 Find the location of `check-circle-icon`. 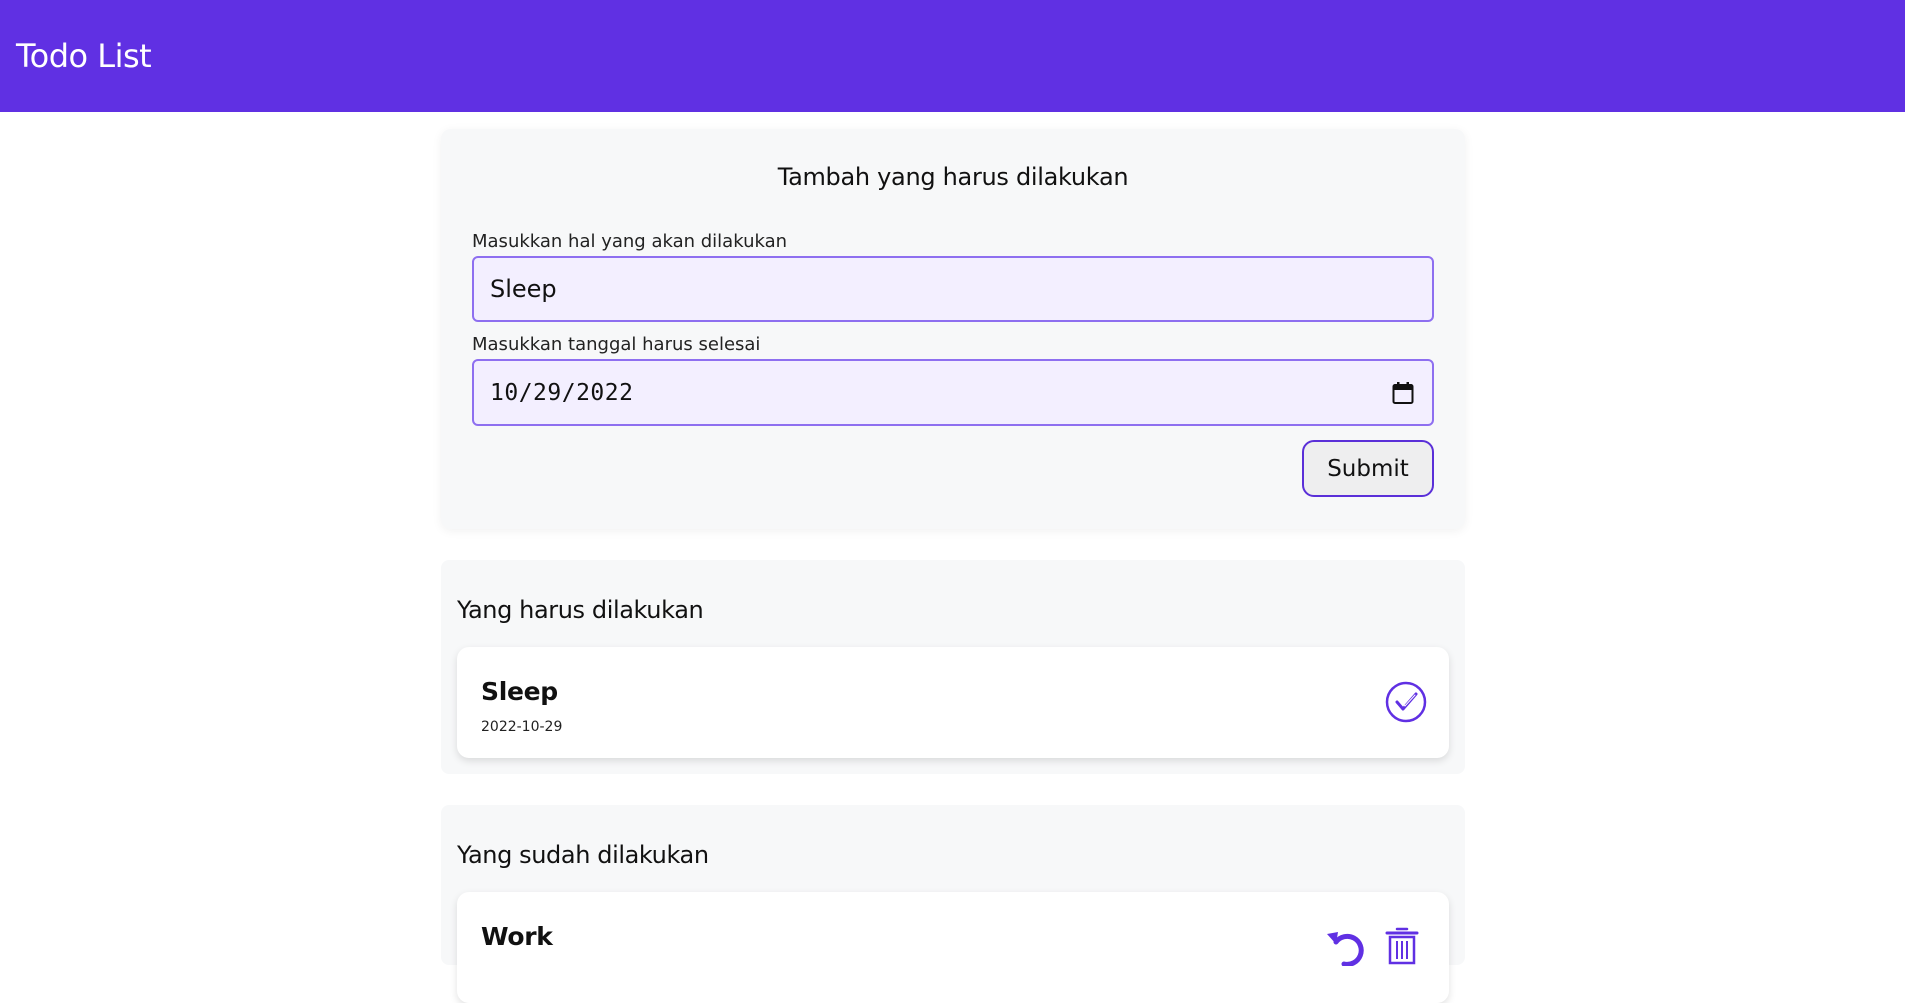

check-circle-icon is located at coordinates (1406, 702).